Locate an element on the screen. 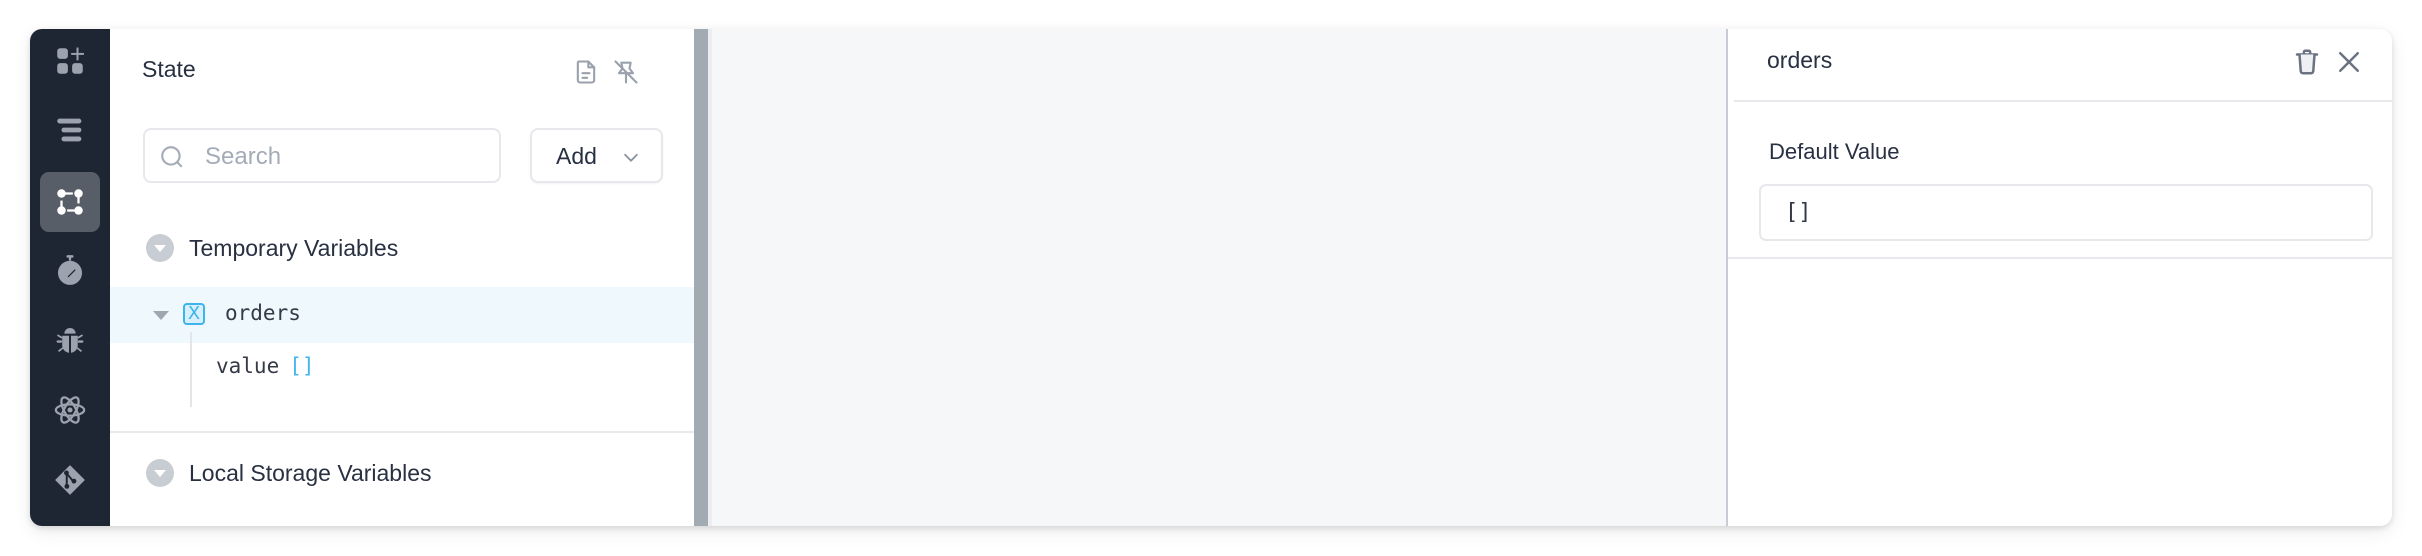 The height and width of the screenshot is (556, 2422). panel-resize-handle is located at coordinates (701, 277).